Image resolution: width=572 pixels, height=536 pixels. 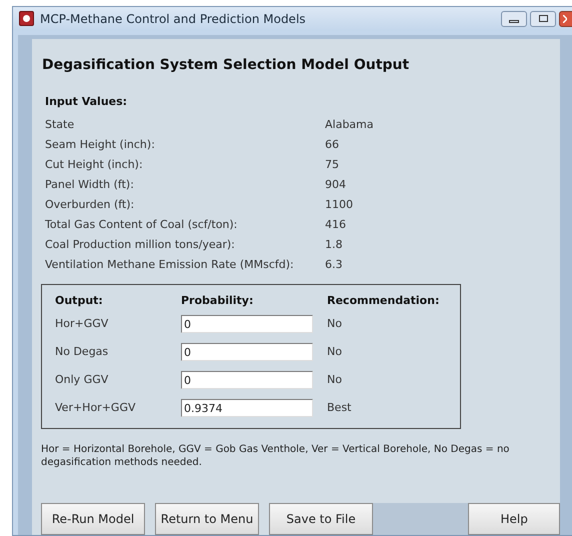 I want to click on field-label: Ventilation Methane Emission Rate (MMscfd):, so click(x=170, y=264).